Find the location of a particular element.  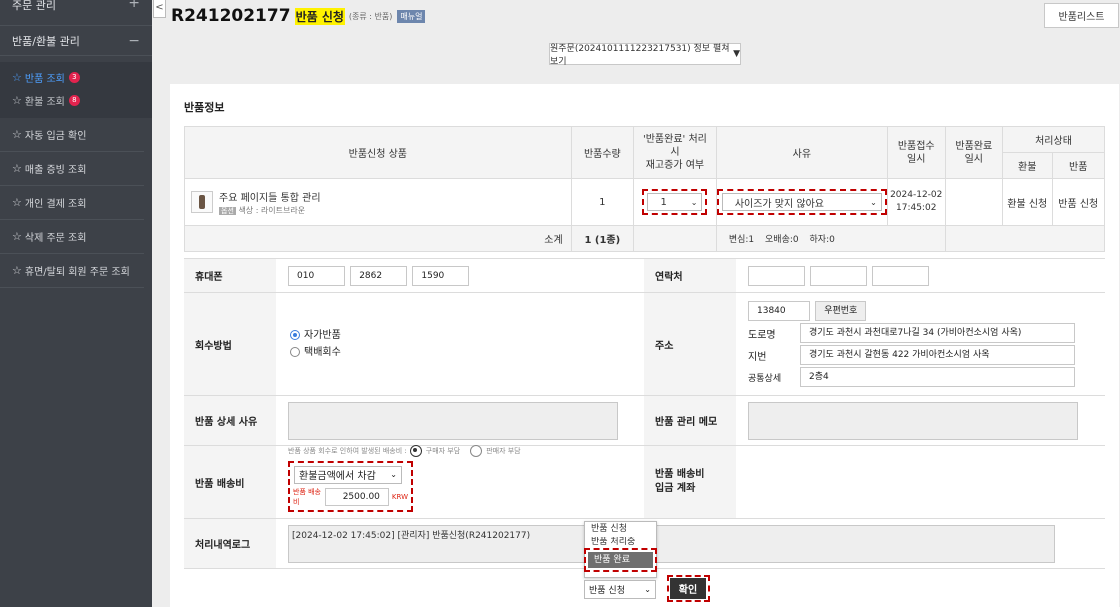

subtotal-row: 소계 1 (1종) 변심:1 오배송:0 하자:0 is located at coordinates (645, 238).